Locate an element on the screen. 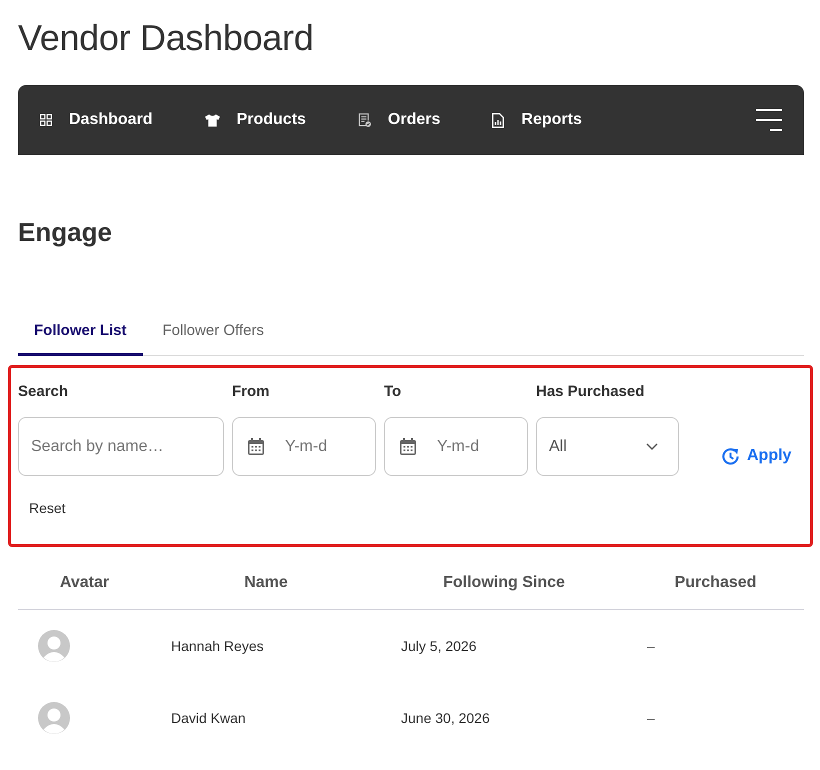 This screenshot has width=820, height=770. table-cell: June 30, 2026 is located at coordinates (445, 718).